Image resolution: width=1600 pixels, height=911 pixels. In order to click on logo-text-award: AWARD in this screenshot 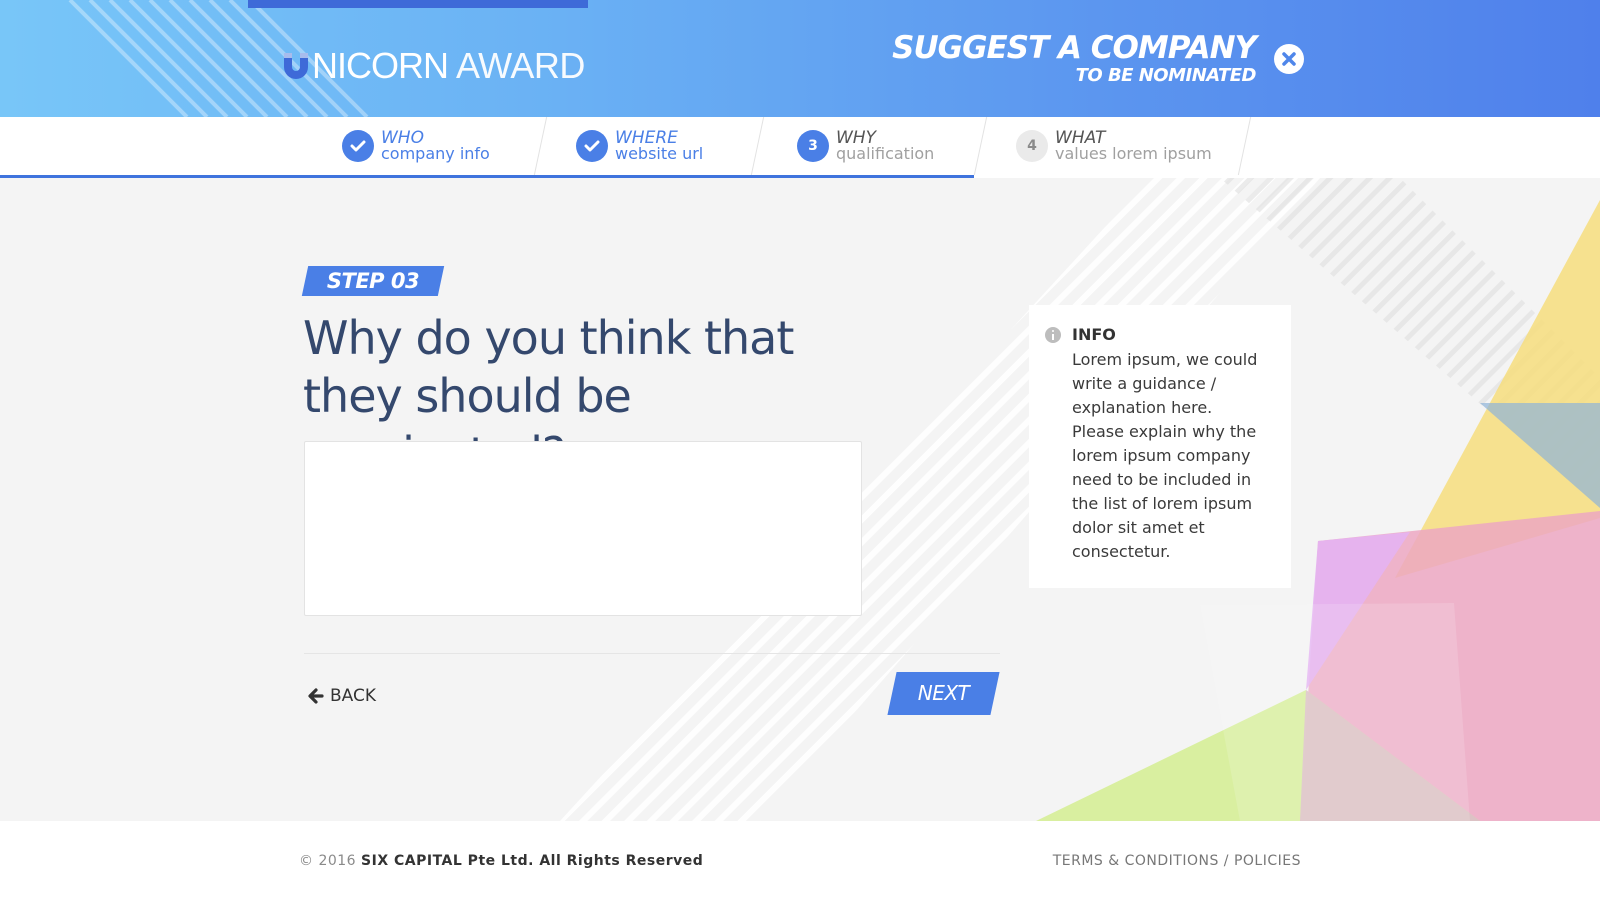, I will do `click(520, 65)`.